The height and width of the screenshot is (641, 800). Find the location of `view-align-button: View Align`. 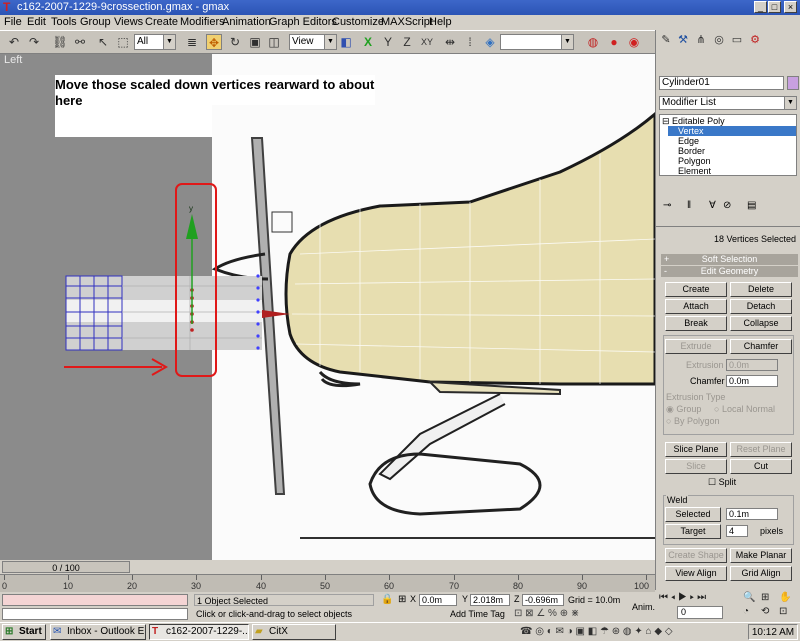

view-align-button: View Align is located at coordinates (696, 573).